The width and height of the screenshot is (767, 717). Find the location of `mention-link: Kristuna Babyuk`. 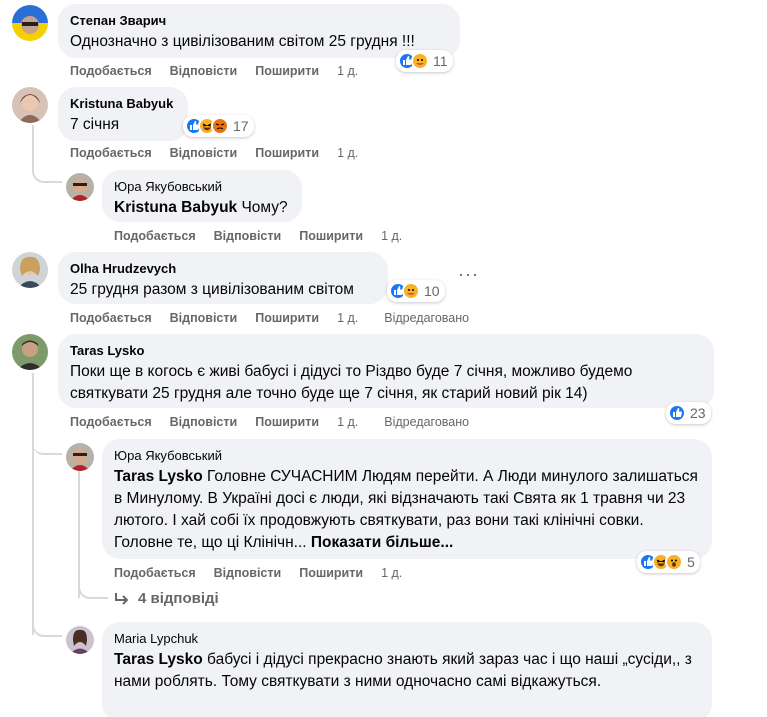

mention-link: Kristuna Babyuk is located at coordinates (175, 207).